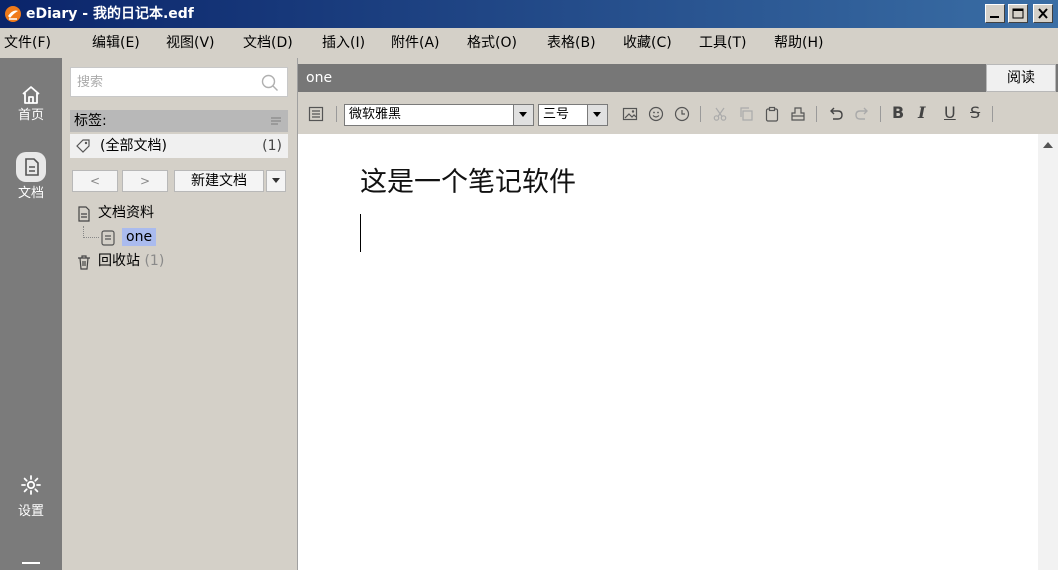 The image size is (1058, 570). Describe the element at coordinates (139, 237) in the screenshot. I see `tree-doc-label: one` at that location.